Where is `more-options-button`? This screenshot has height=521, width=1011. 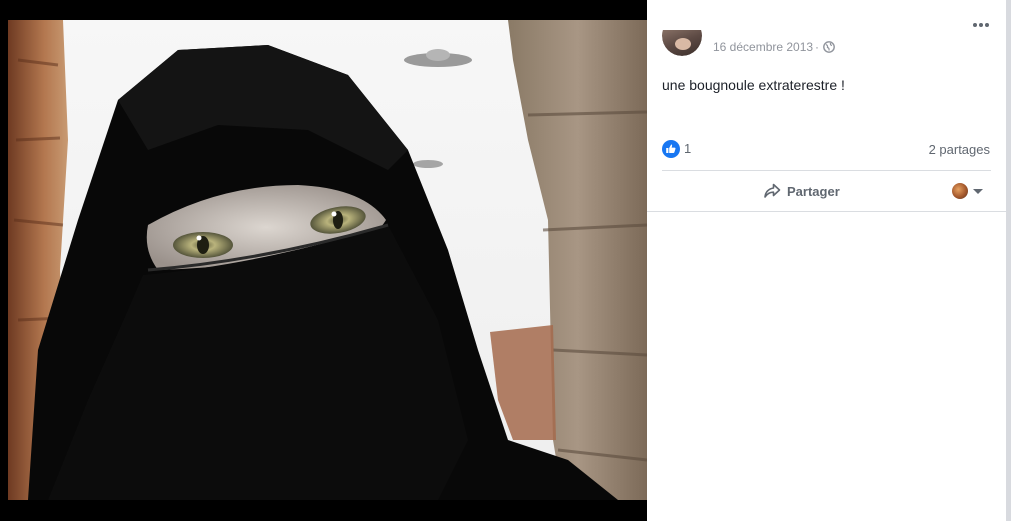 more-options-button is located at coordinates (981, 25).